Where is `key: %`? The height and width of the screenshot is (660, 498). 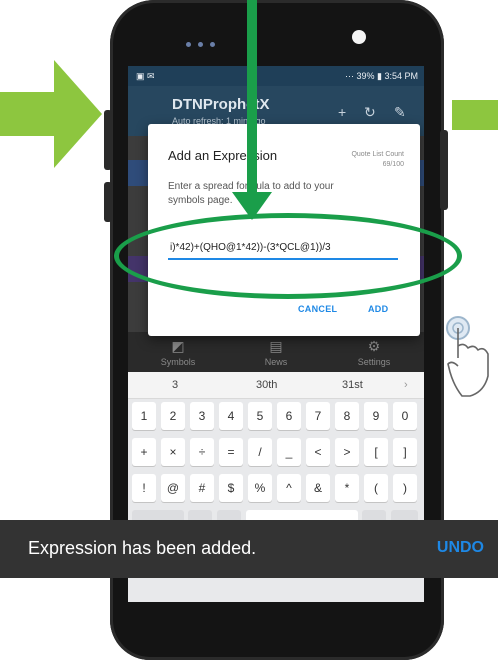 key: % is located at coordinates (260, 488).